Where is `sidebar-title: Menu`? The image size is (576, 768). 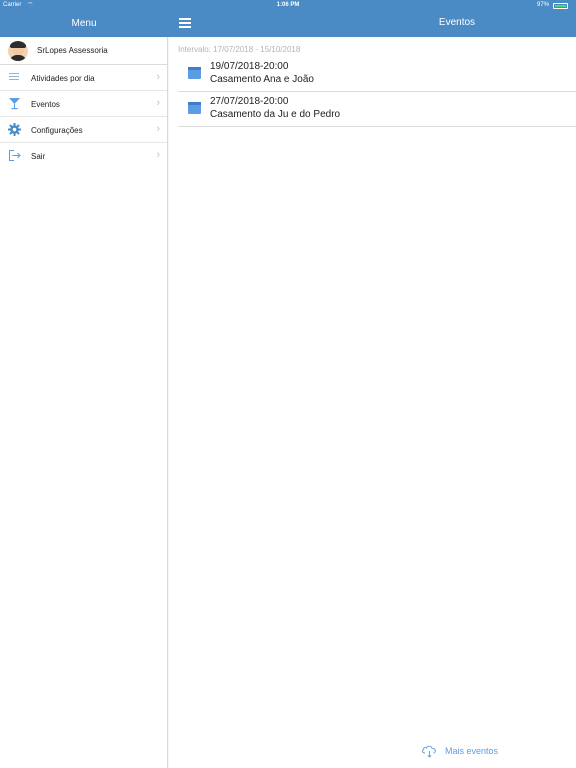
sidebar-title: Menu is located at coordinates (84, 23).